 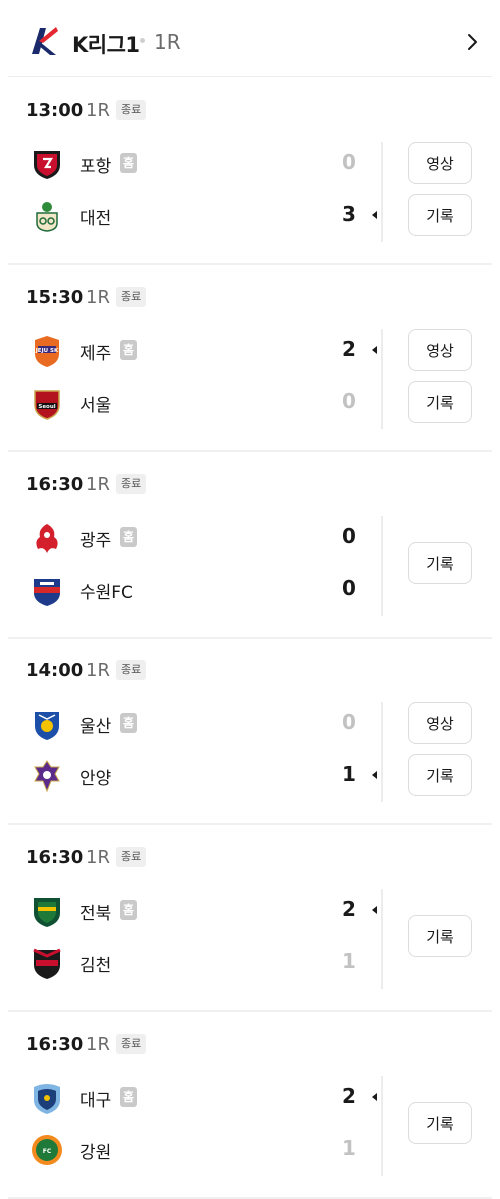 What do you see at coordinates (96, 406) in the screenshot?
I see `team-name: 서울` at bounding box center [96, 406].